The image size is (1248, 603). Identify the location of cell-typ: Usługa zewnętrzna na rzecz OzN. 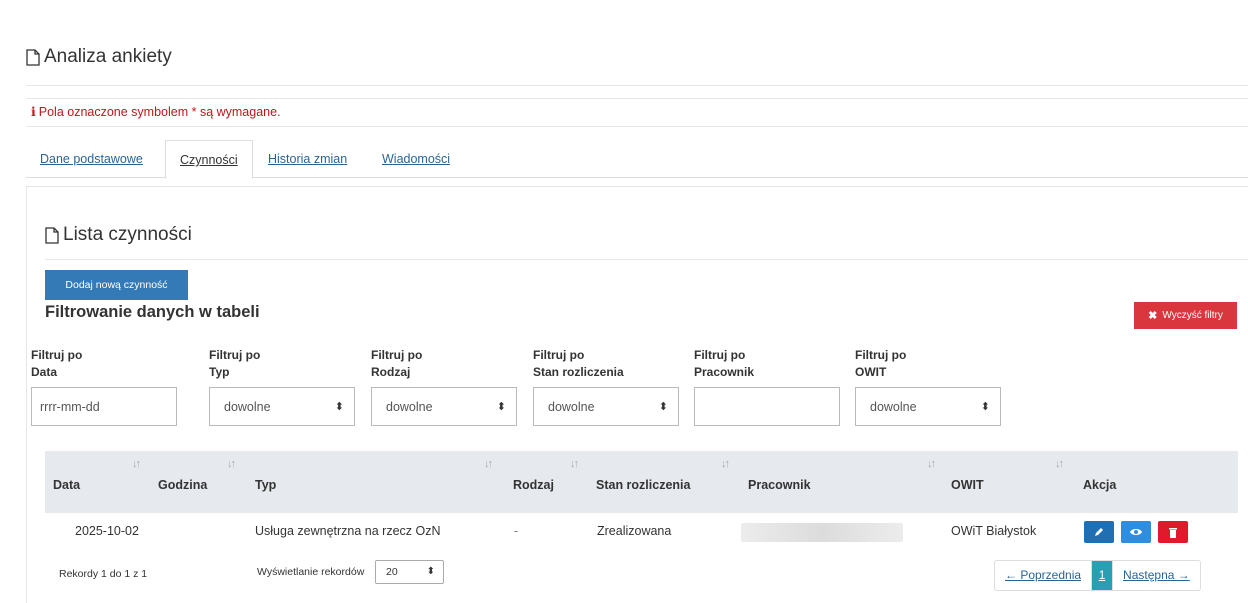
(348, 531).